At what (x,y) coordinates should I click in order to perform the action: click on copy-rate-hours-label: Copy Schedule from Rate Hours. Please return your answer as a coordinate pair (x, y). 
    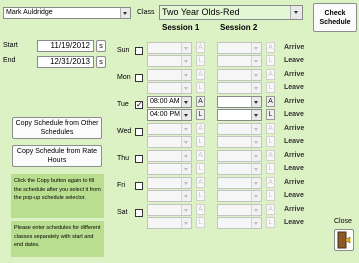
    Looking at the image, I should click on (57, 156).